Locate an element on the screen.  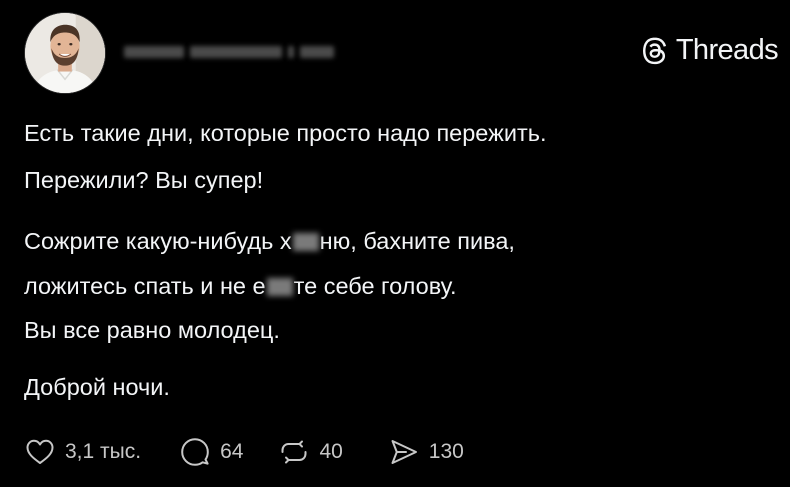
avatar is located at coordinates (65, 53).